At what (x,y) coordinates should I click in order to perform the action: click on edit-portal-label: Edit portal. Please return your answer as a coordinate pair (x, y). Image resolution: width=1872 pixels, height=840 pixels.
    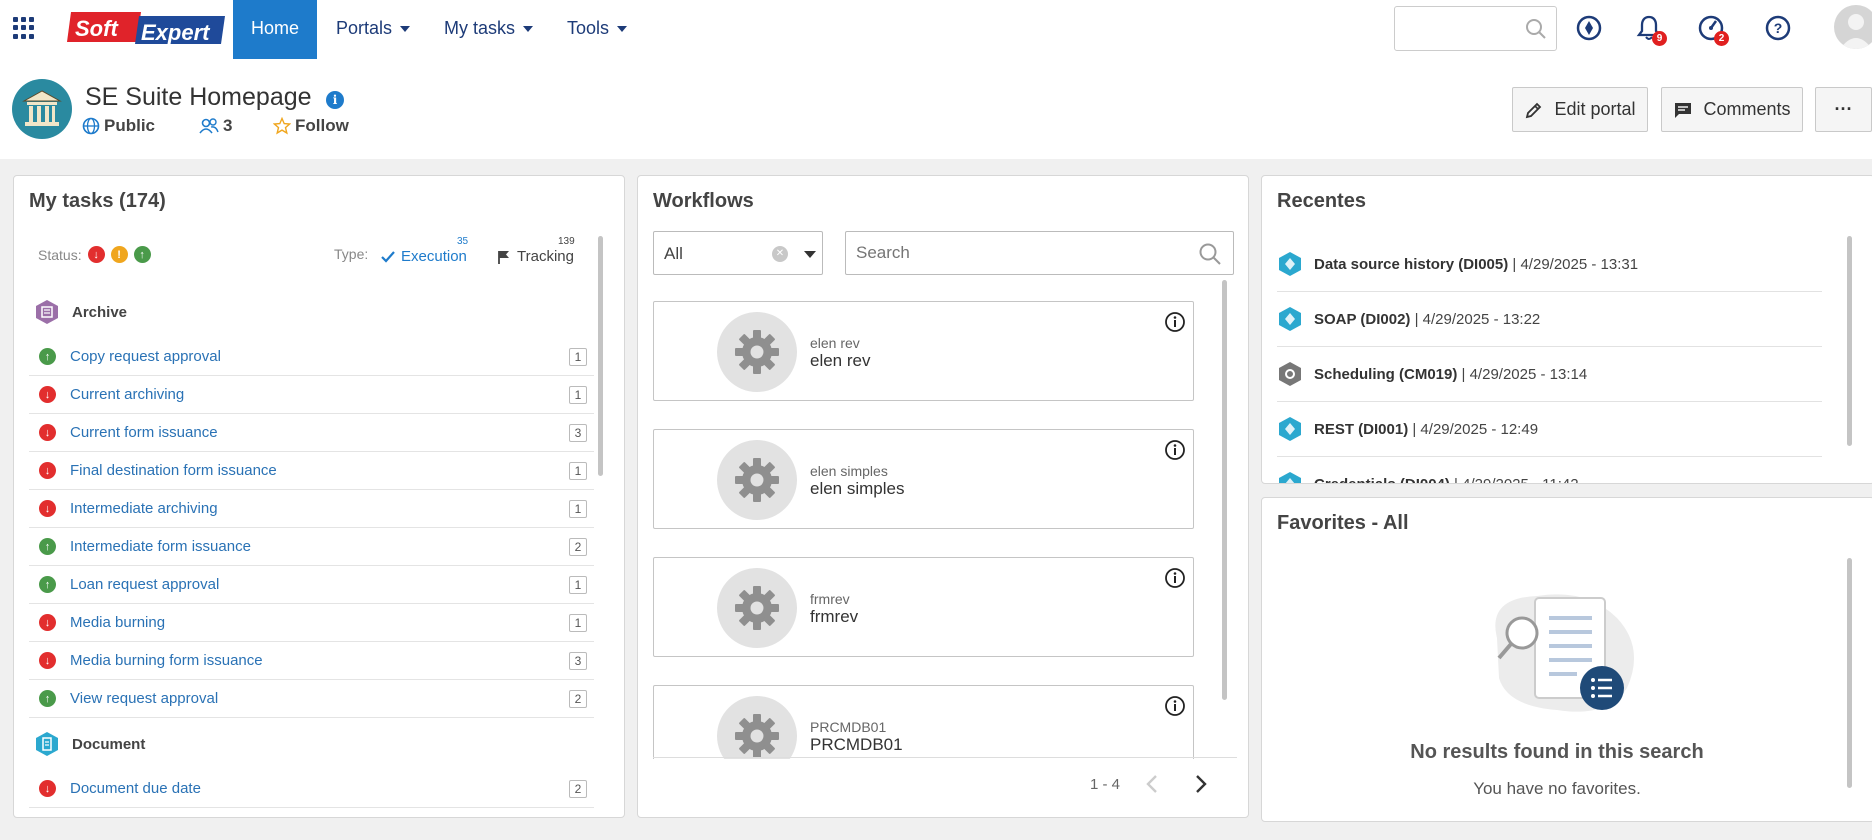
    Looking at the image, I should click on (1595, 109).